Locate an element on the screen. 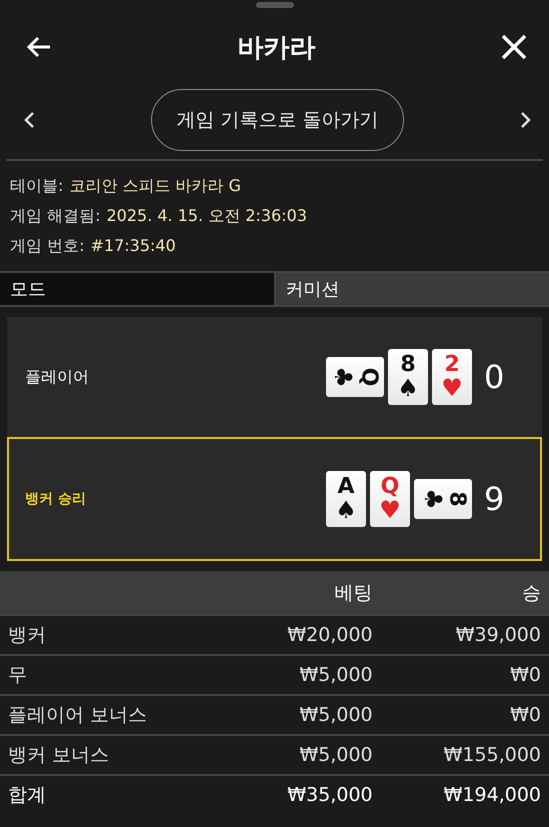 This screenshot has width=549, height=827. playing-card: 2 ♥ is located at coordinates (452, 377).